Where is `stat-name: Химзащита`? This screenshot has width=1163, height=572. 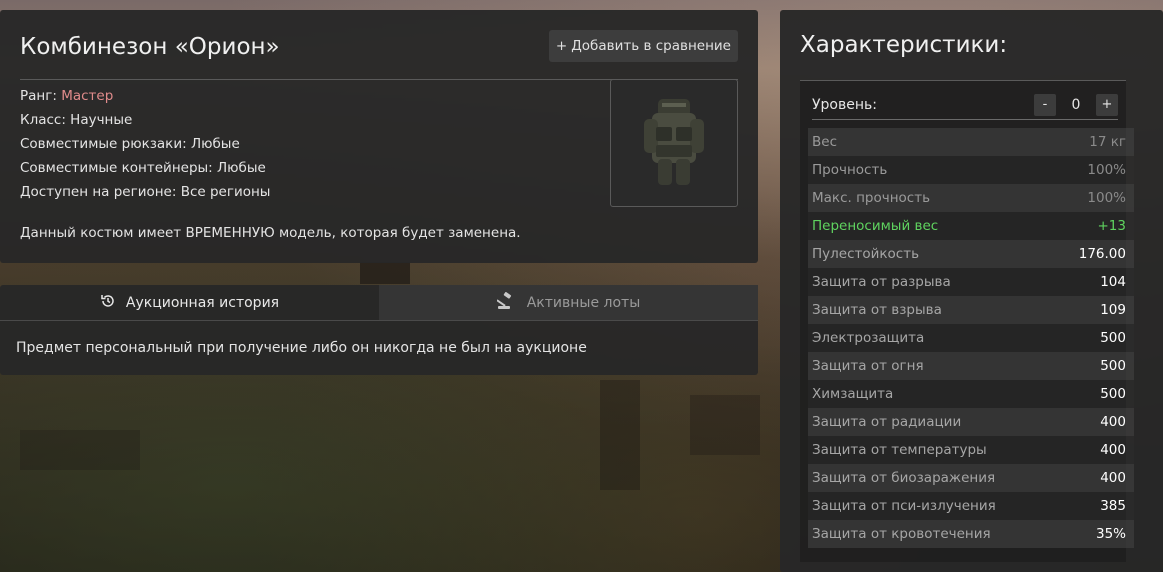 stat-name: Химзащита is located at coordinates (853, 394).